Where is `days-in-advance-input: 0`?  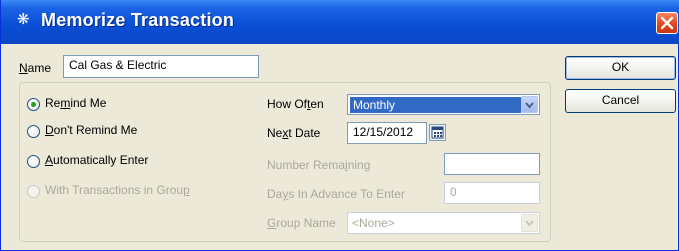
days-in-advance-input: 0 is located at coordinates (492, 193).